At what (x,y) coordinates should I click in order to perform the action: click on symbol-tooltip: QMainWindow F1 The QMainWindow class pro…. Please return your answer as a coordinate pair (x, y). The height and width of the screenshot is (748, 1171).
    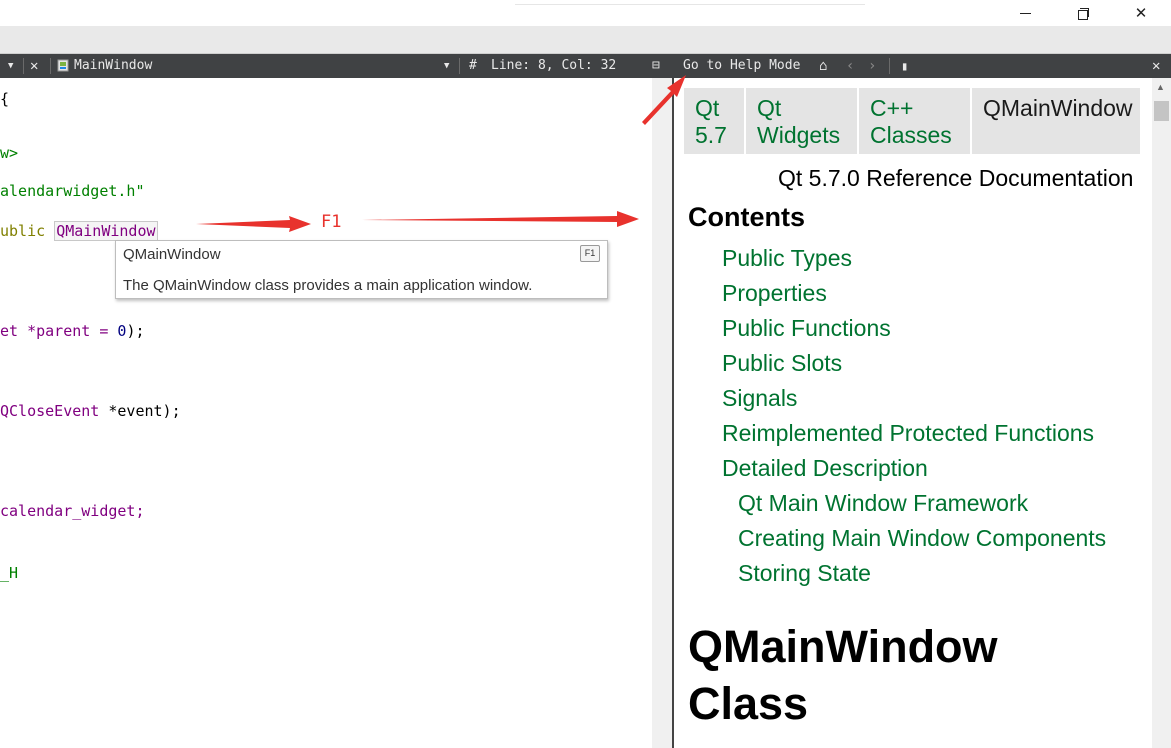
    Looking at the image, I should click on (361, 269).